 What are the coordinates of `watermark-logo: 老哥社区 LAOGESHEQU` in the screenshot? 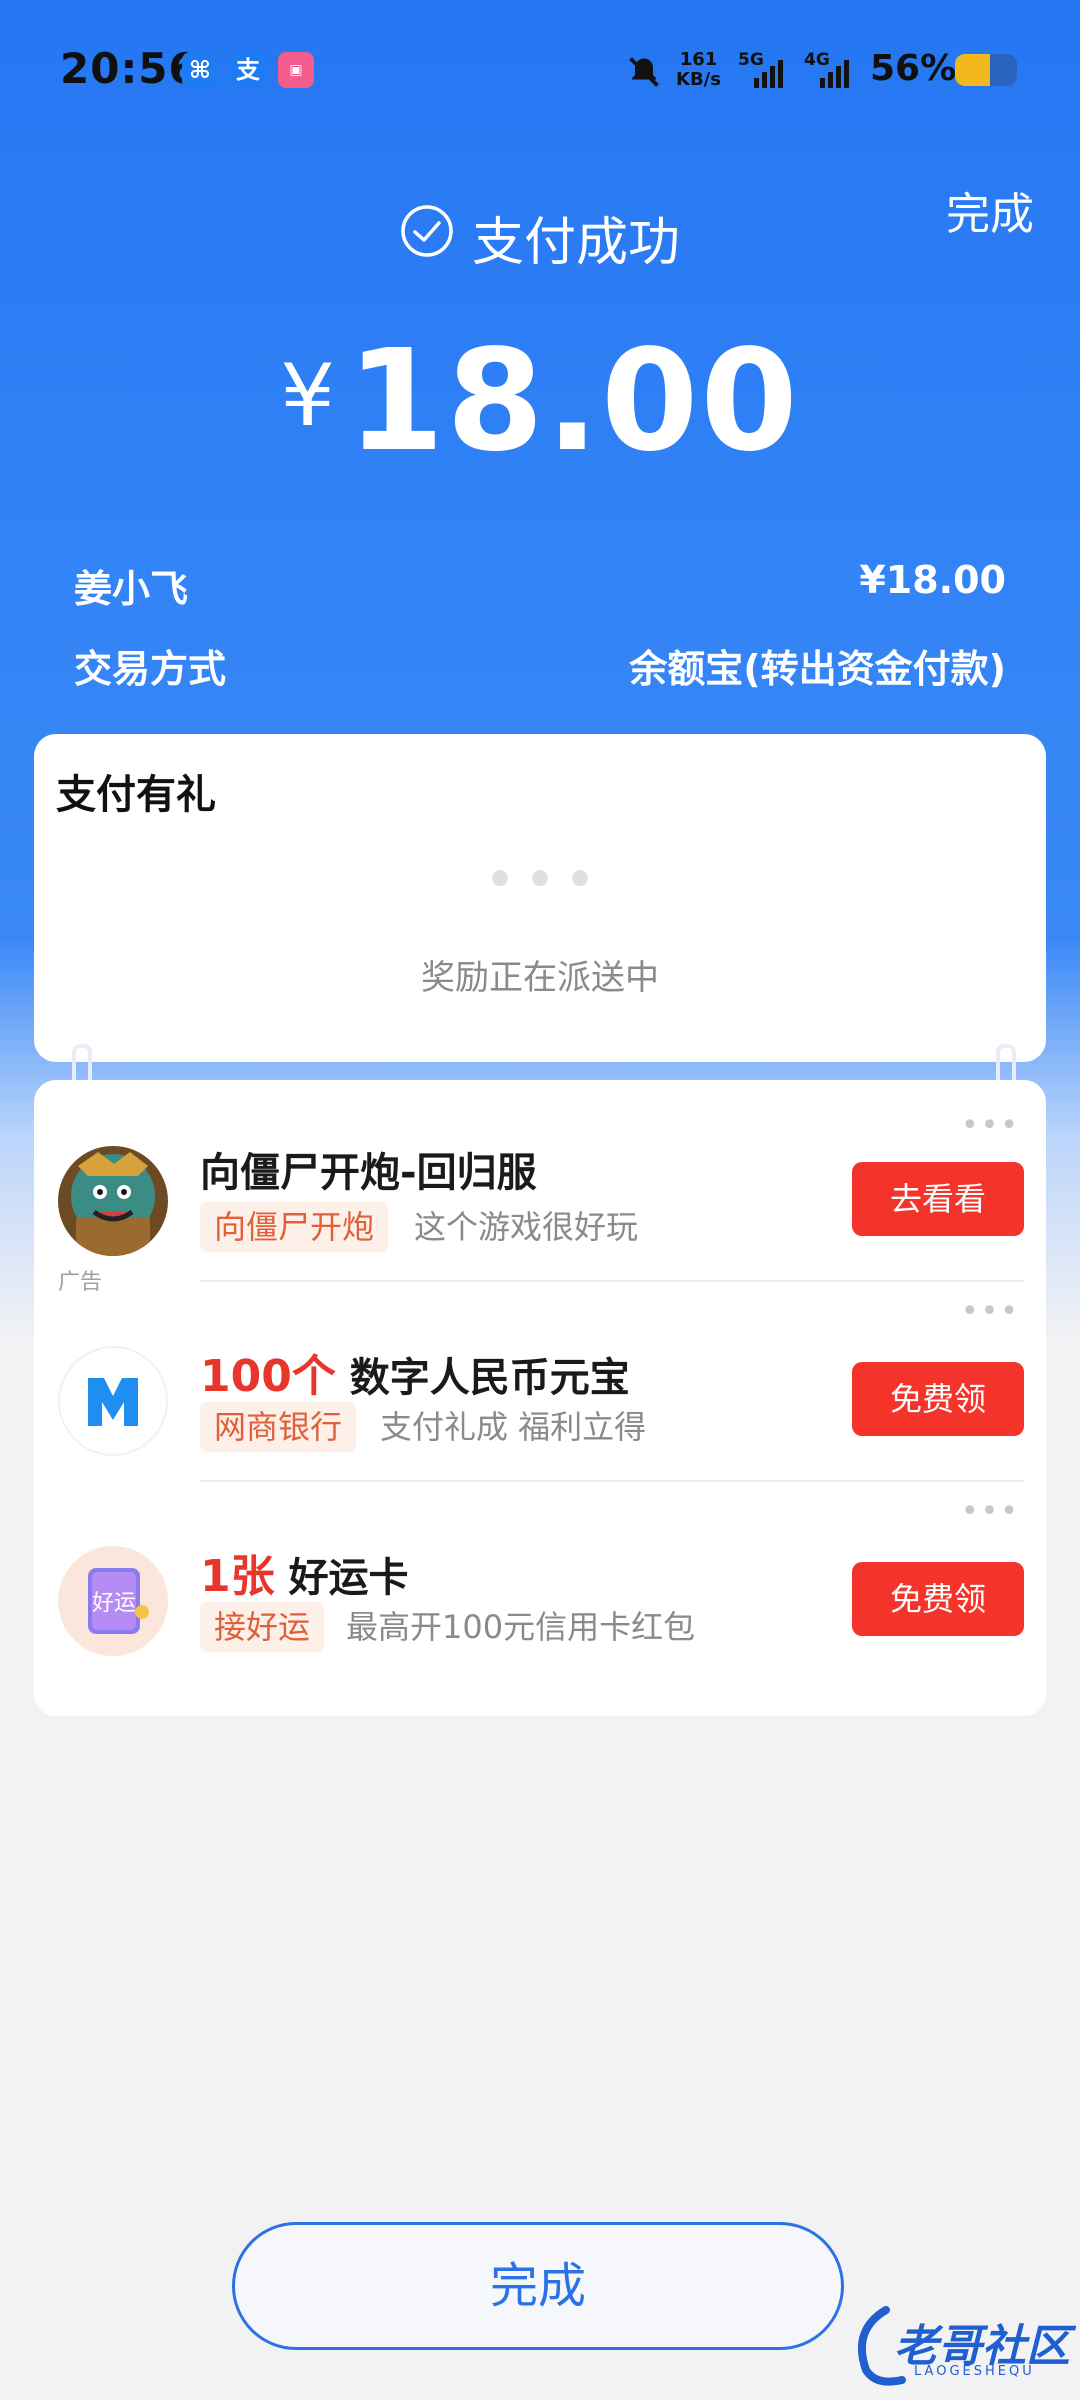 It's located at (961, 2345).